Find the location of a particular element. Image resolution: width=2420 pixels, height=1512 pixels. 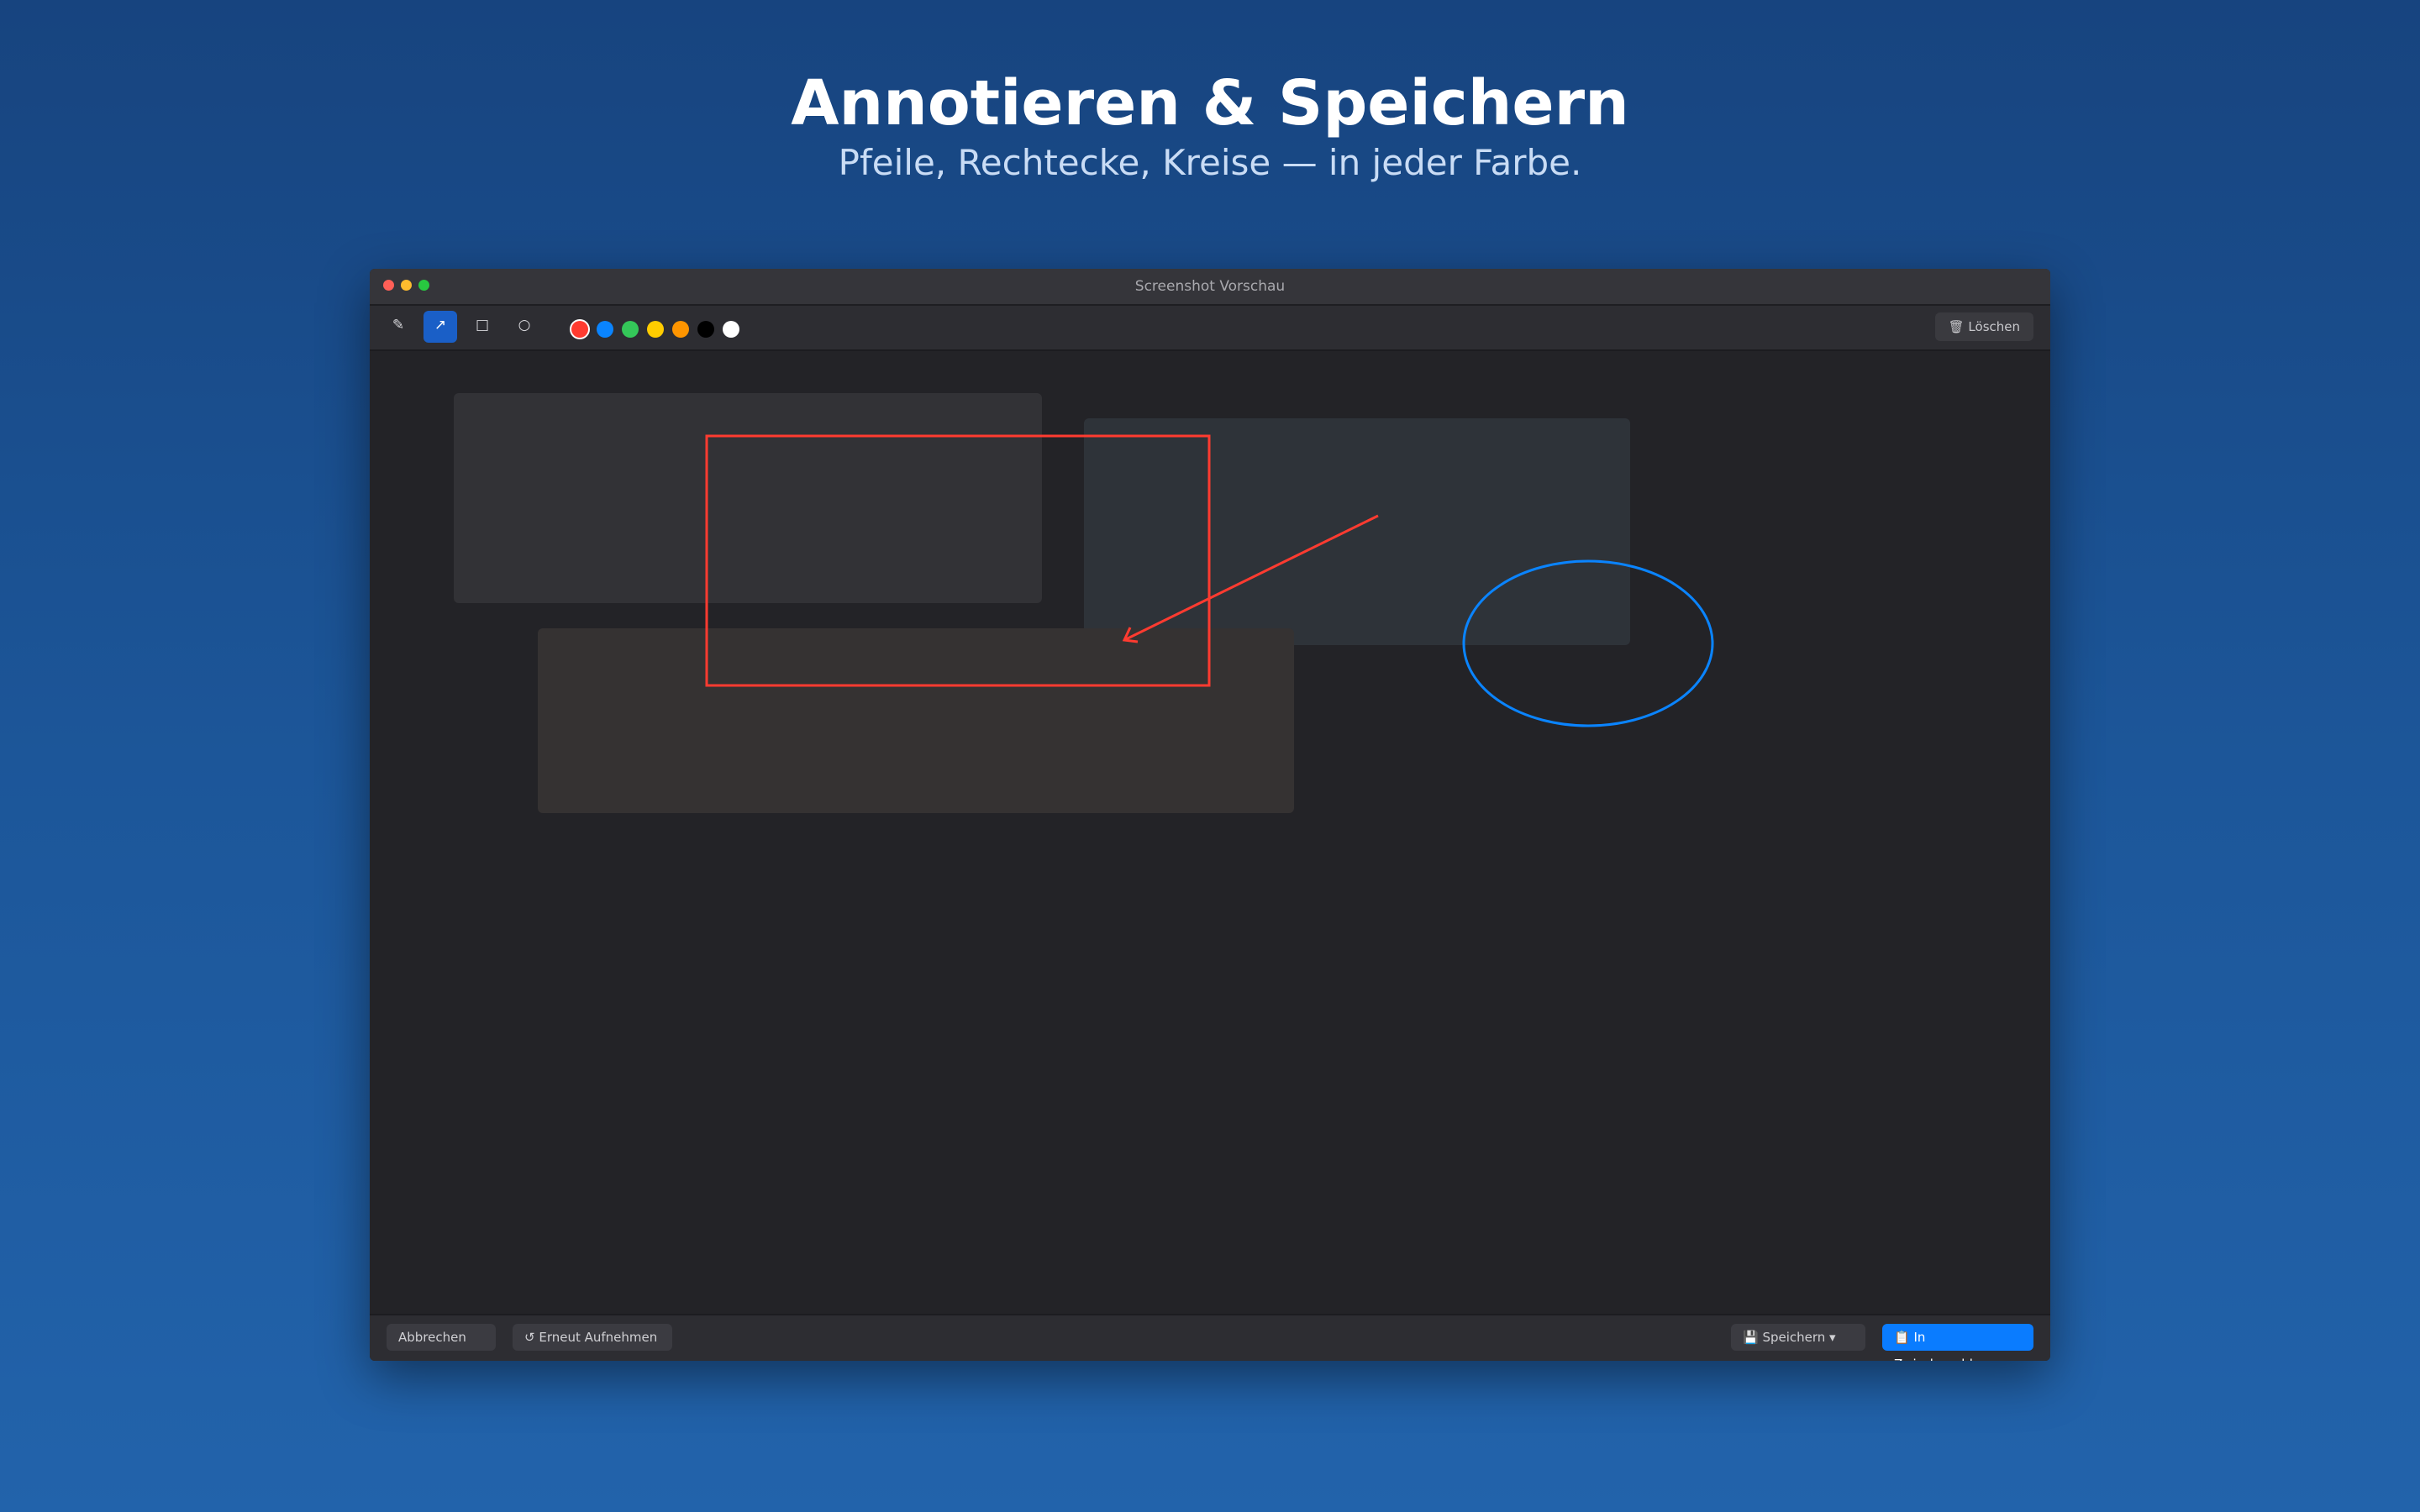

rectangle-icon: □ is located at coordinates (482, 325).